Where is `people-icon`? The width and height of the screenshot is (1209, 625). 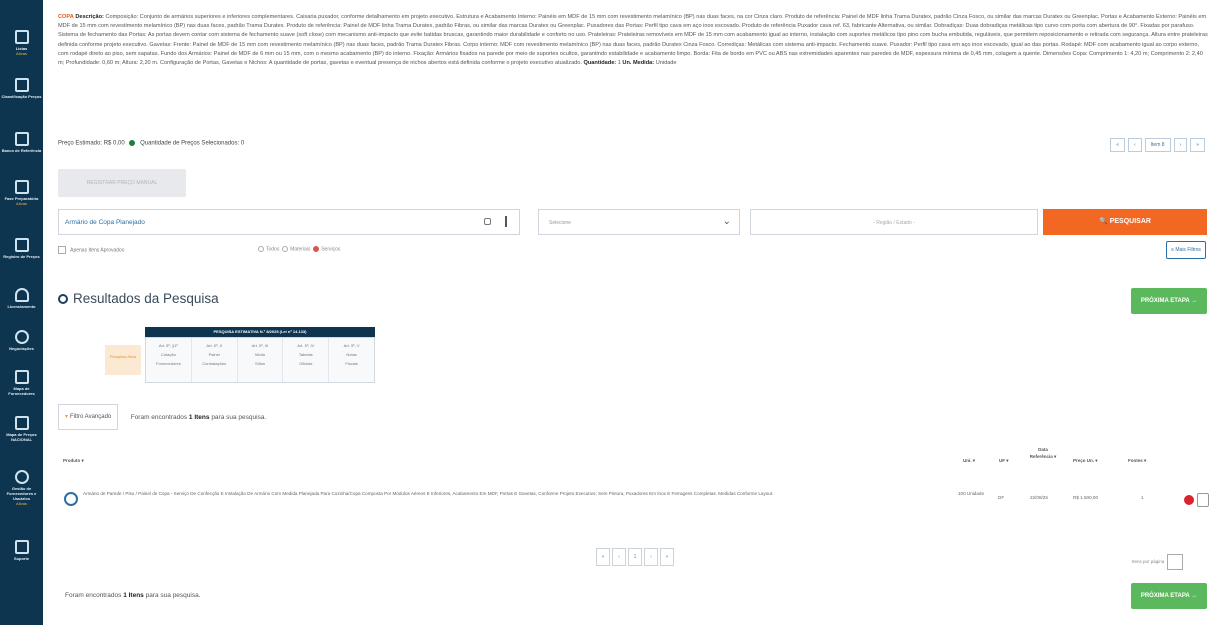
people-icon is located at coordinates (21, 477).